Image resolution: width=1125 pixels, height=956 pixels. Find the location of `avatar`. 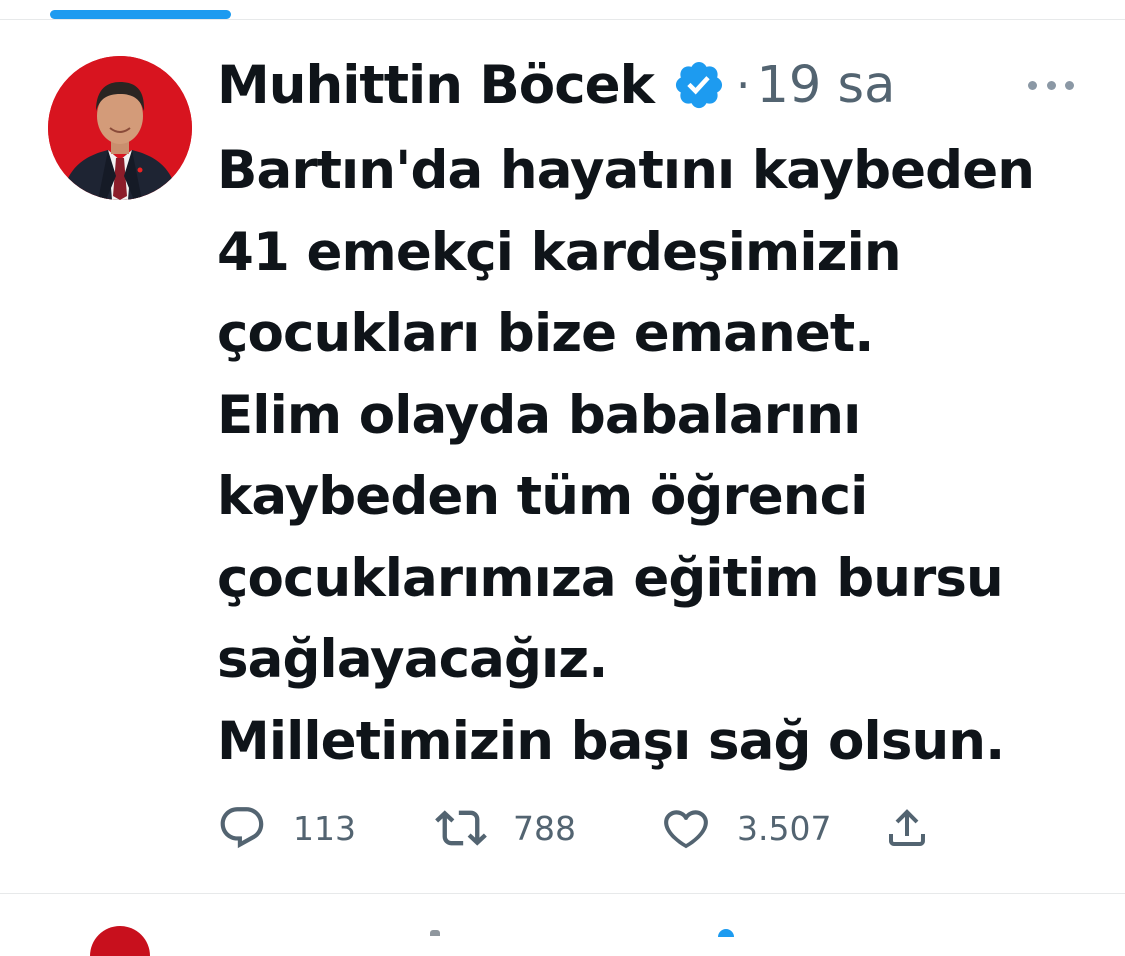

avatar is located at coordinates (120, 128).